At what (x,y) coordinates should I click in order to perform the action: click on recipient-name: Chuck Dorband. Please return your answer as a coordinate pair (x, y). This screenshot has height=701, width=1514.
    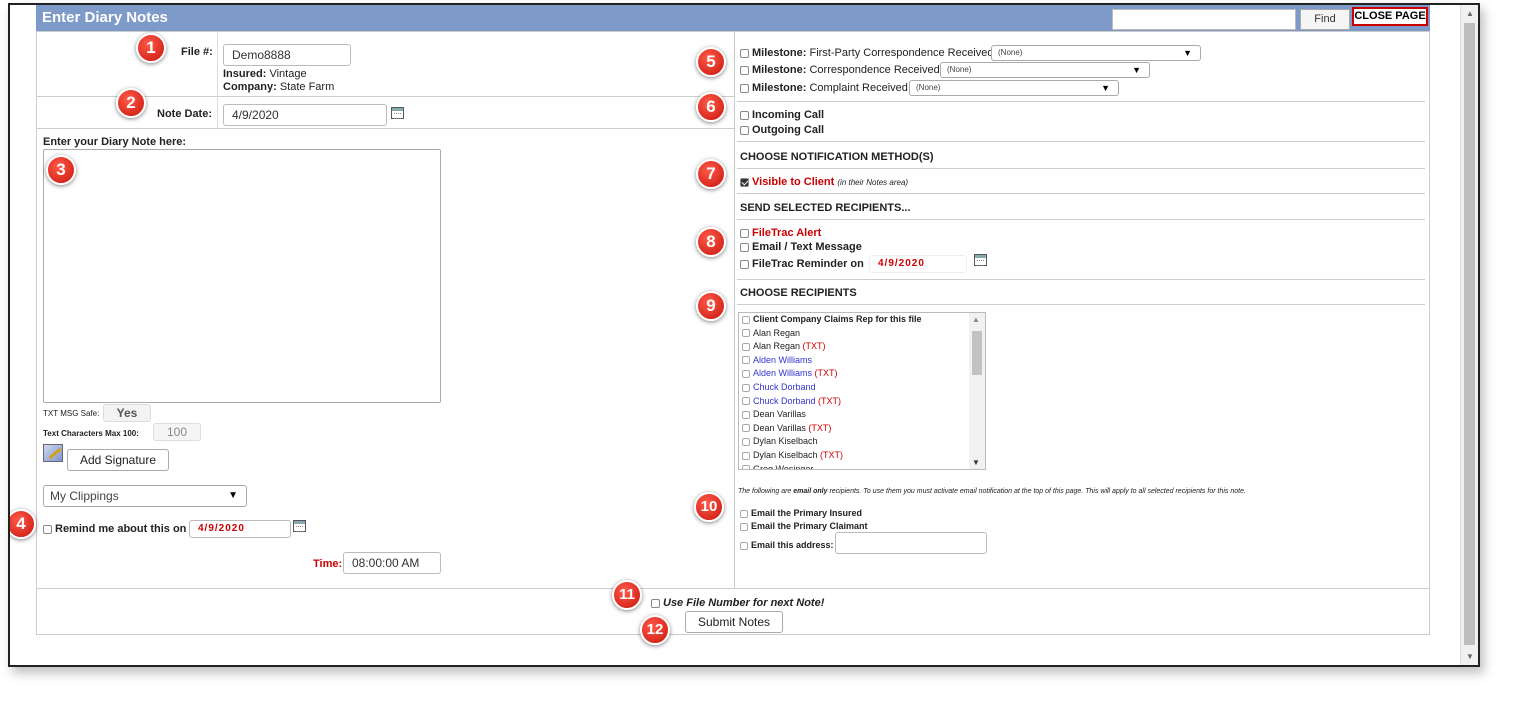
    Looking at the image, I should click on (784, 386).